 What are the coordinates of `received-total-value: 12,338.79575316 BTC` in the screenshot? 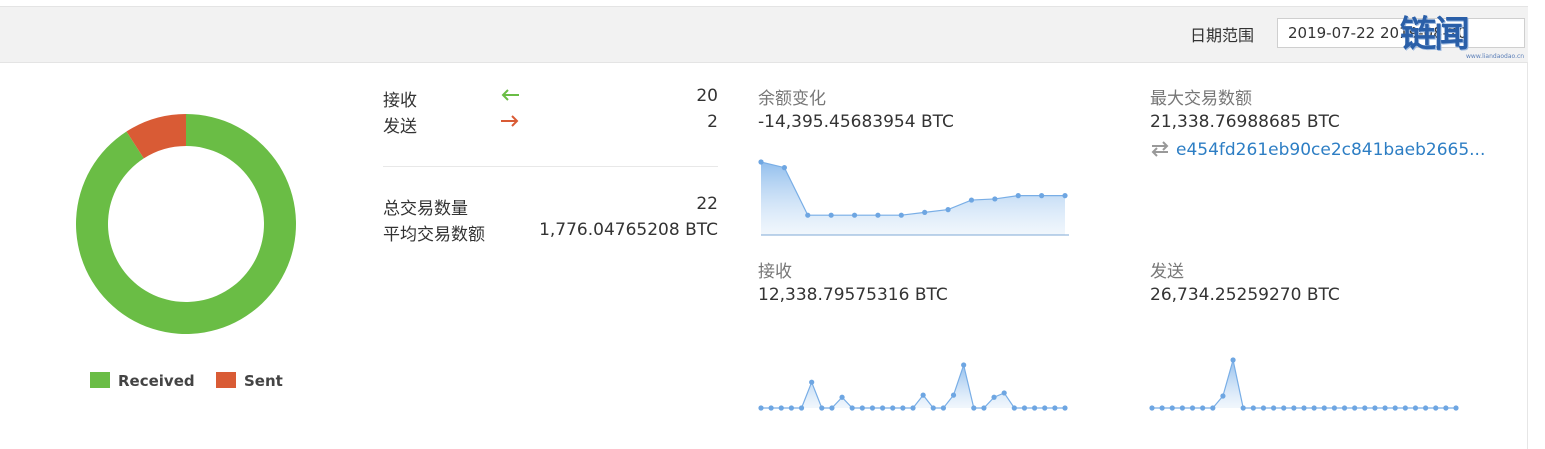 It's located at (853, 295).